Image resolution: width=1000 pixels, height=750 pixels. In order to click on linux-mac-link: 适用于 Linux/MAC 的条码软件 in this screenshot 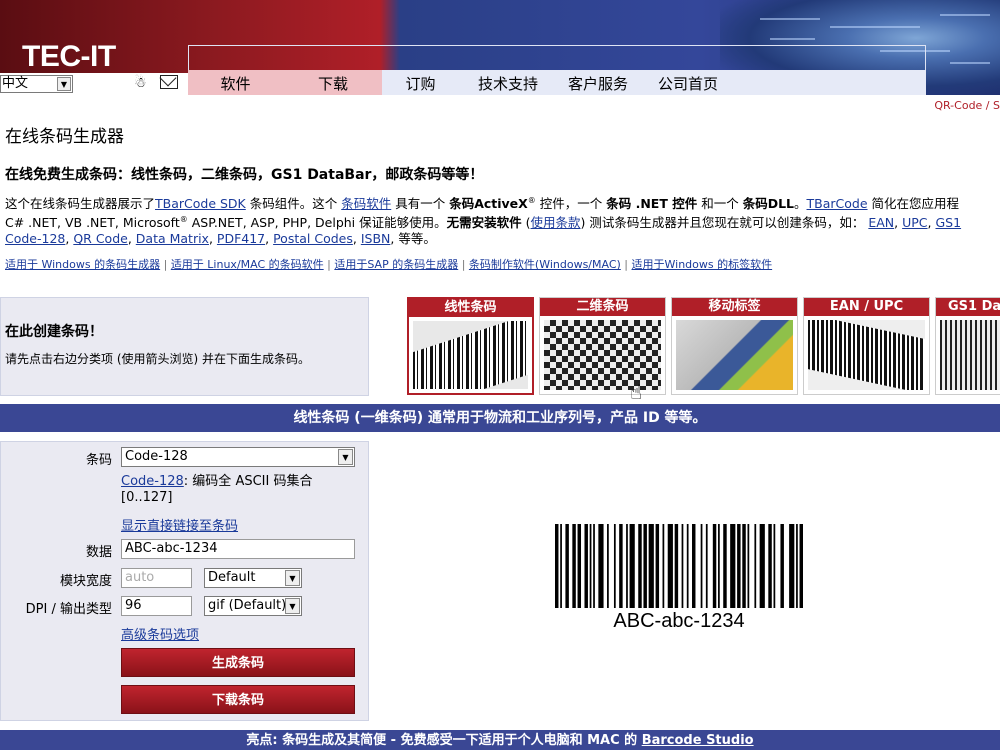, I will do `click(247, 264)`.